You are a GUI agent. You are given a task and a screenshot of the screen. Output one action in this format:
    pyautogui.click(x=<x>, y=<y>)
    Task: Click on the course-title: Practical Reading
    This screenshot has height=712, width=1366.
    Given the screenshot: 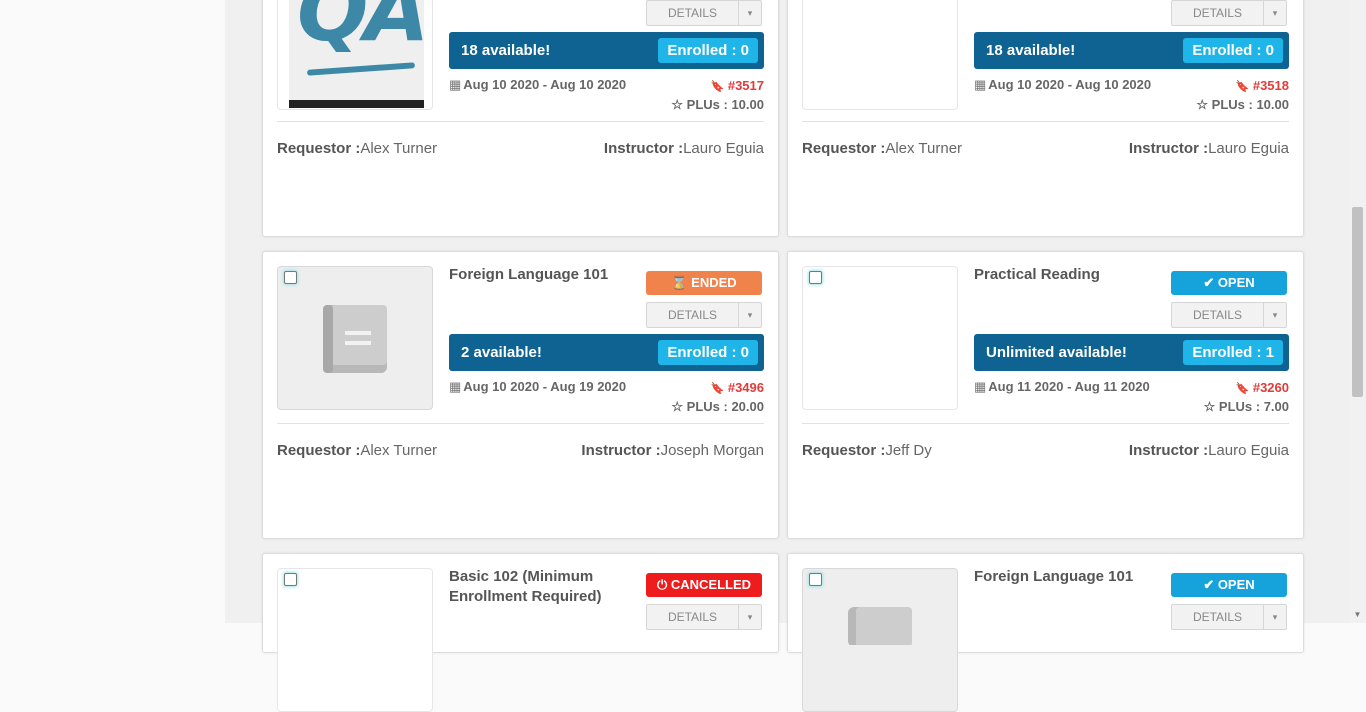 What is the action you would take?
    pyautogui.click(x=1037, y=275)
    